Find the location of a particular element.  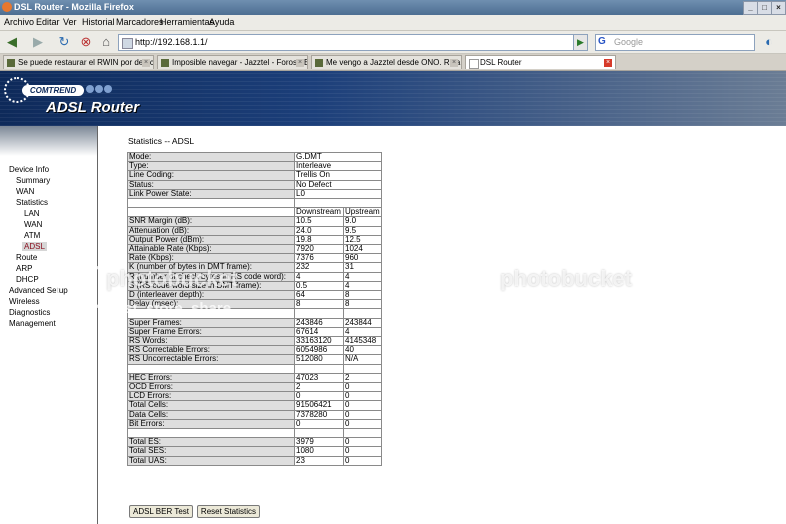

nav-stats-lan: LAN is located at coordinates (32, 213).